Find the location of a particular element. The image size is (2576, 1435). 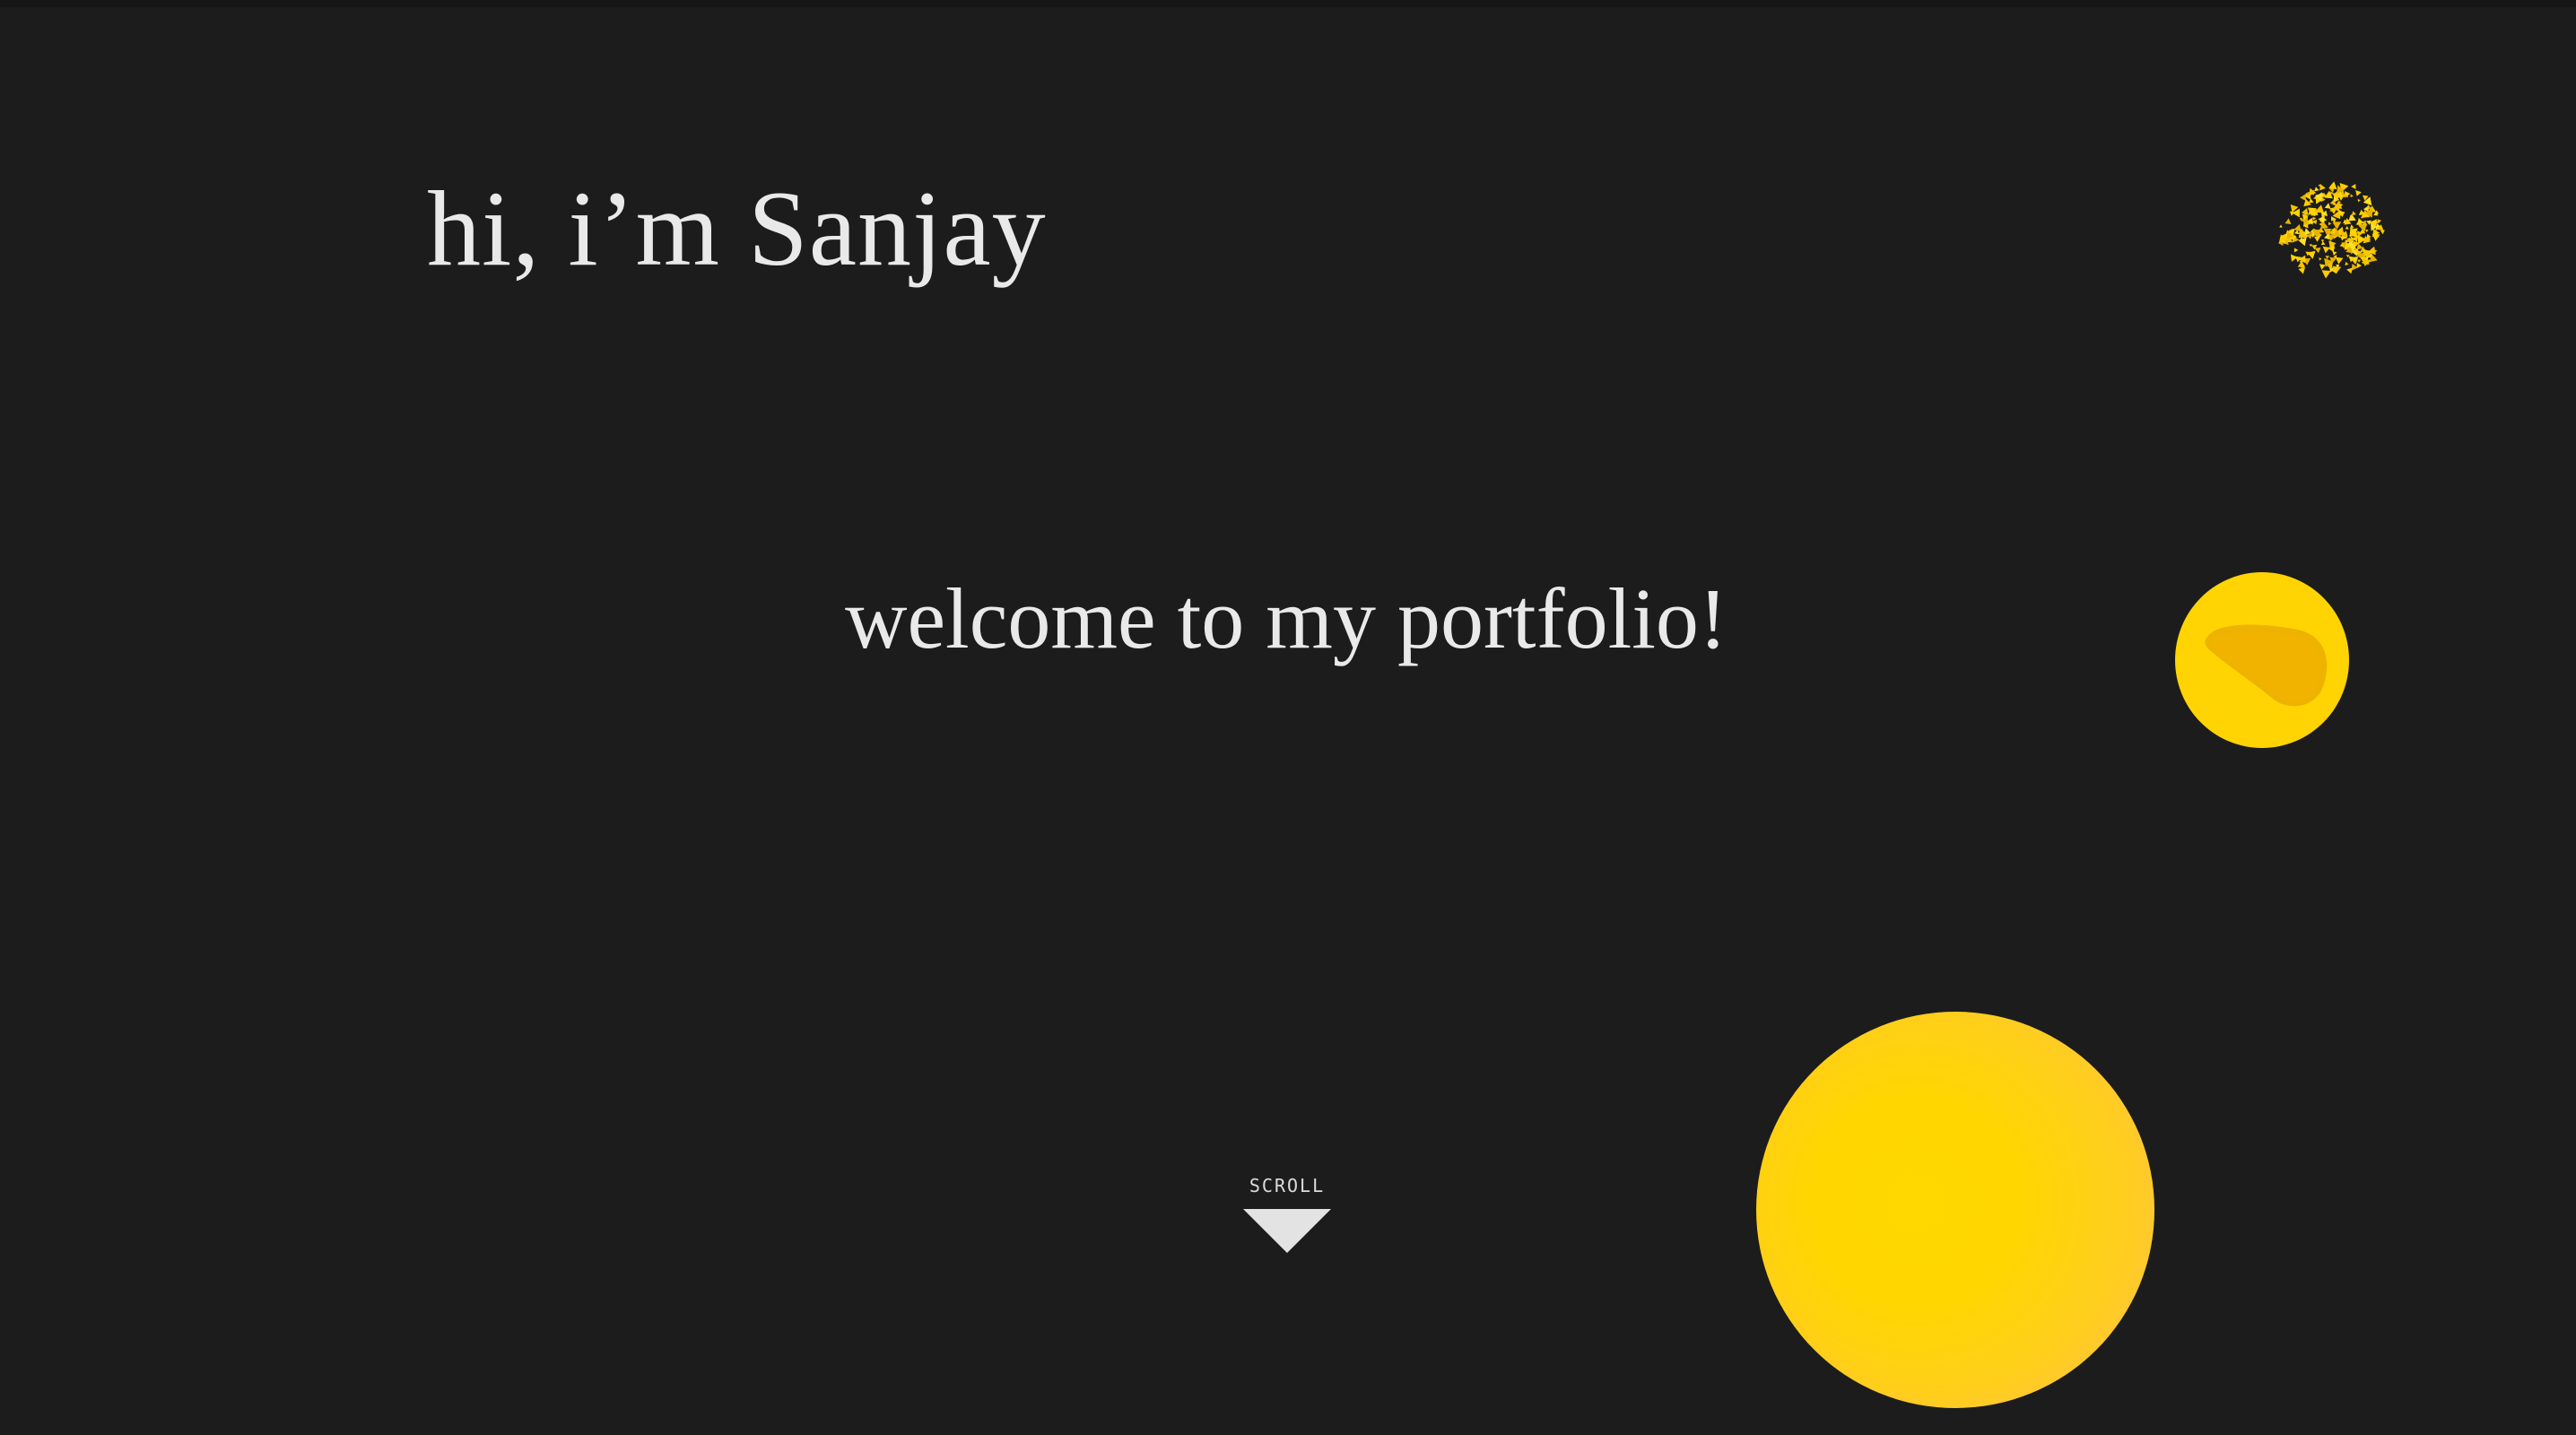

scroll-label: SCROLL is located at coordinates (1287, 1185).